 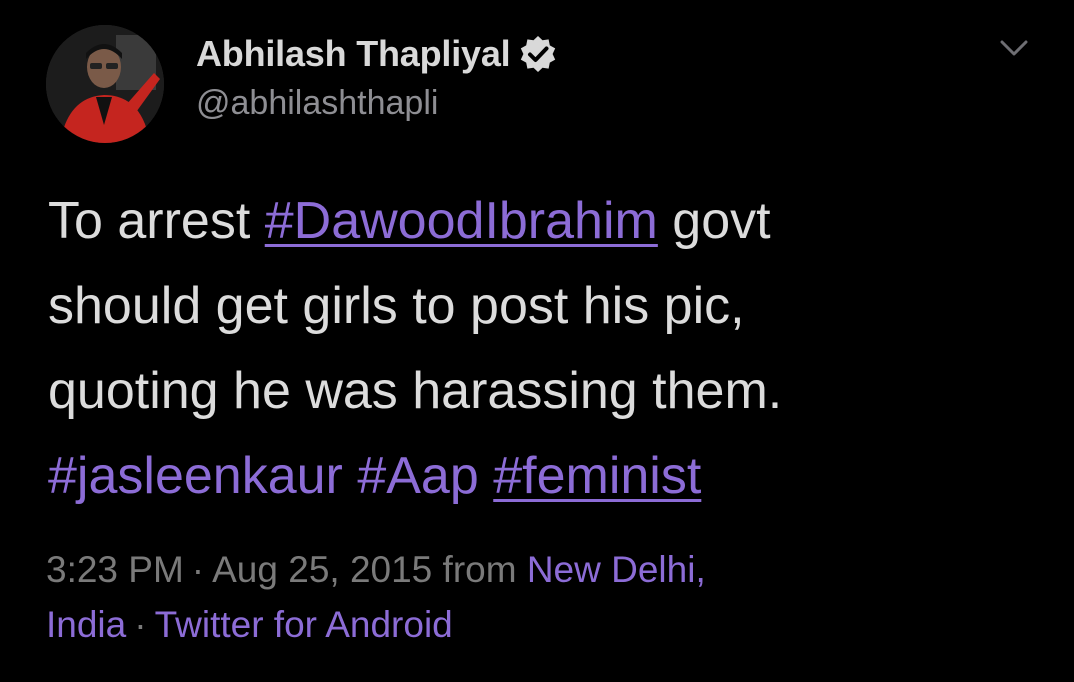 I want to click on tweet-line-1: To arrest #DawoodIbrahim govt, so click(x=548, y=221).